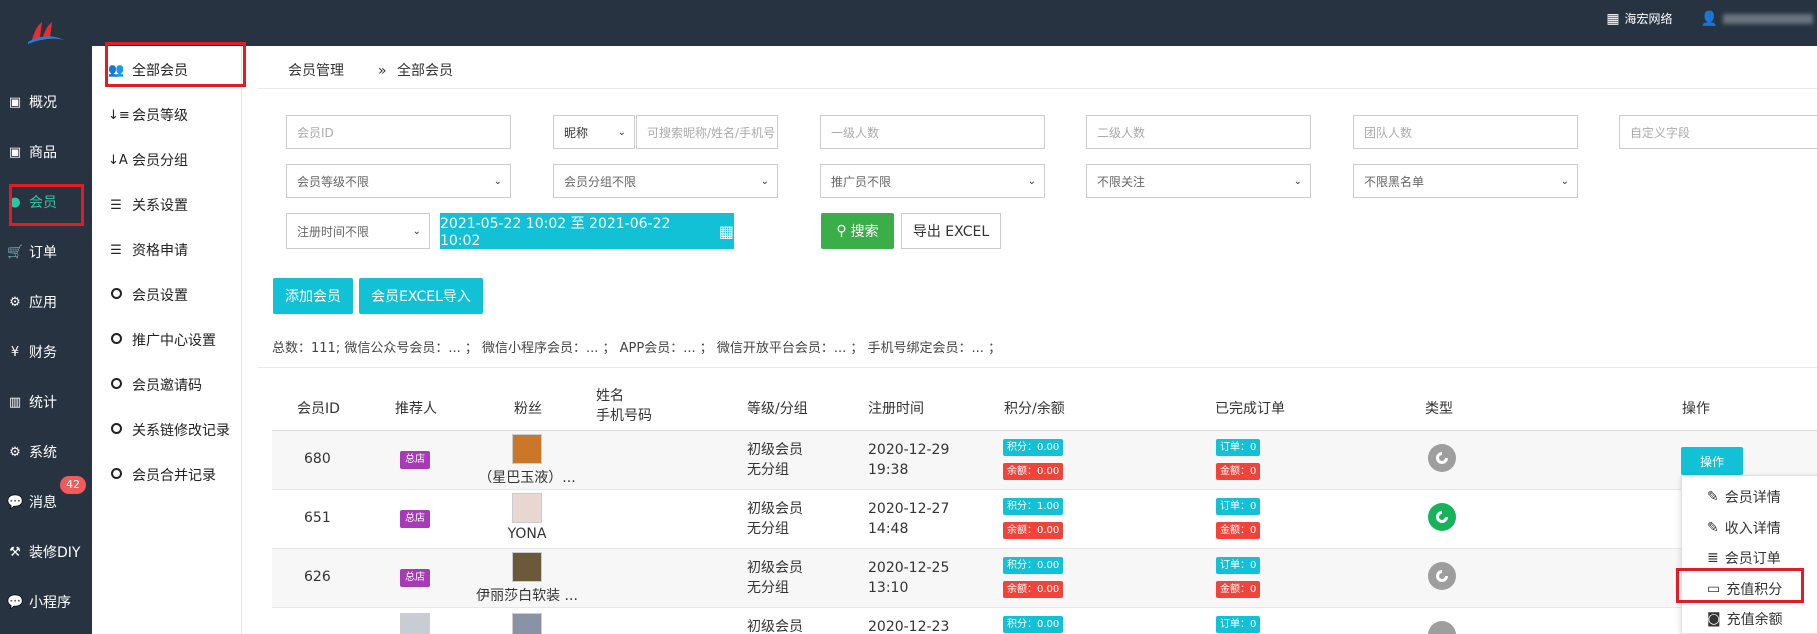 The height and width of the screenshot is (634, 1817). What do you see at coordinates (1752, 529) in the screenshot?
I see `menu-item-label: 收入详情` at bounding box center [1752, 529].